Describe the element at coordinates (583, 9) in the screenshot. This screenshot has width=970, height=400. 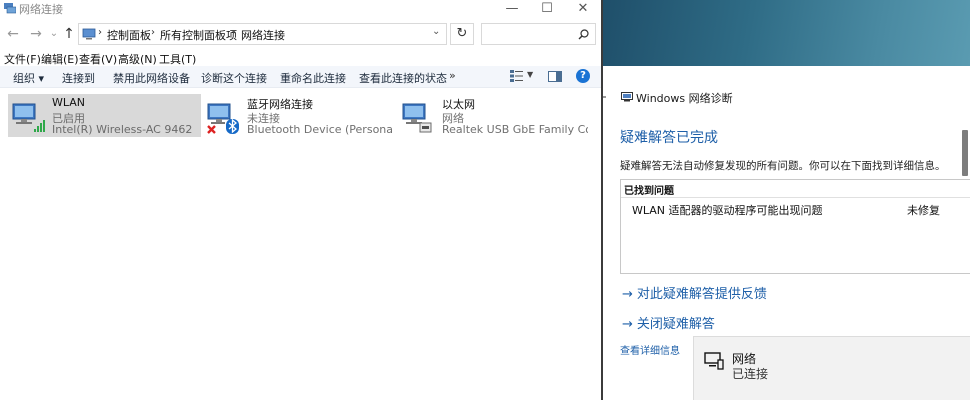
I see `close-button: ✕` at that location.